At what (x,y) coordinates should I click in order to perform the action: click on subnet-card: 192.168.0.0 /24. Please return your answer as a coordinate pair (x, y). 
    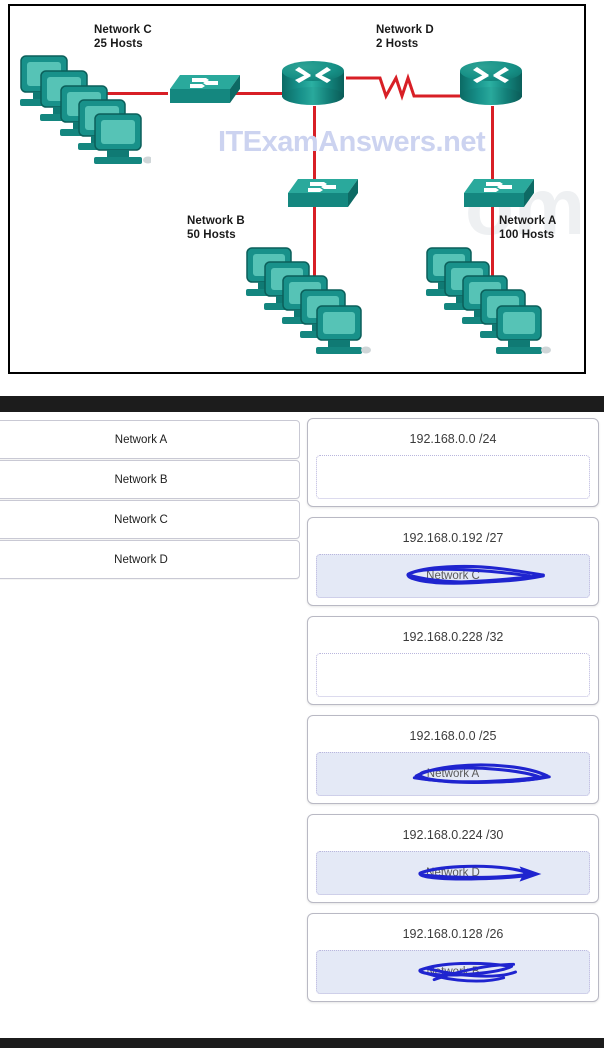
    Looking at the image, I should click on (453, 462).